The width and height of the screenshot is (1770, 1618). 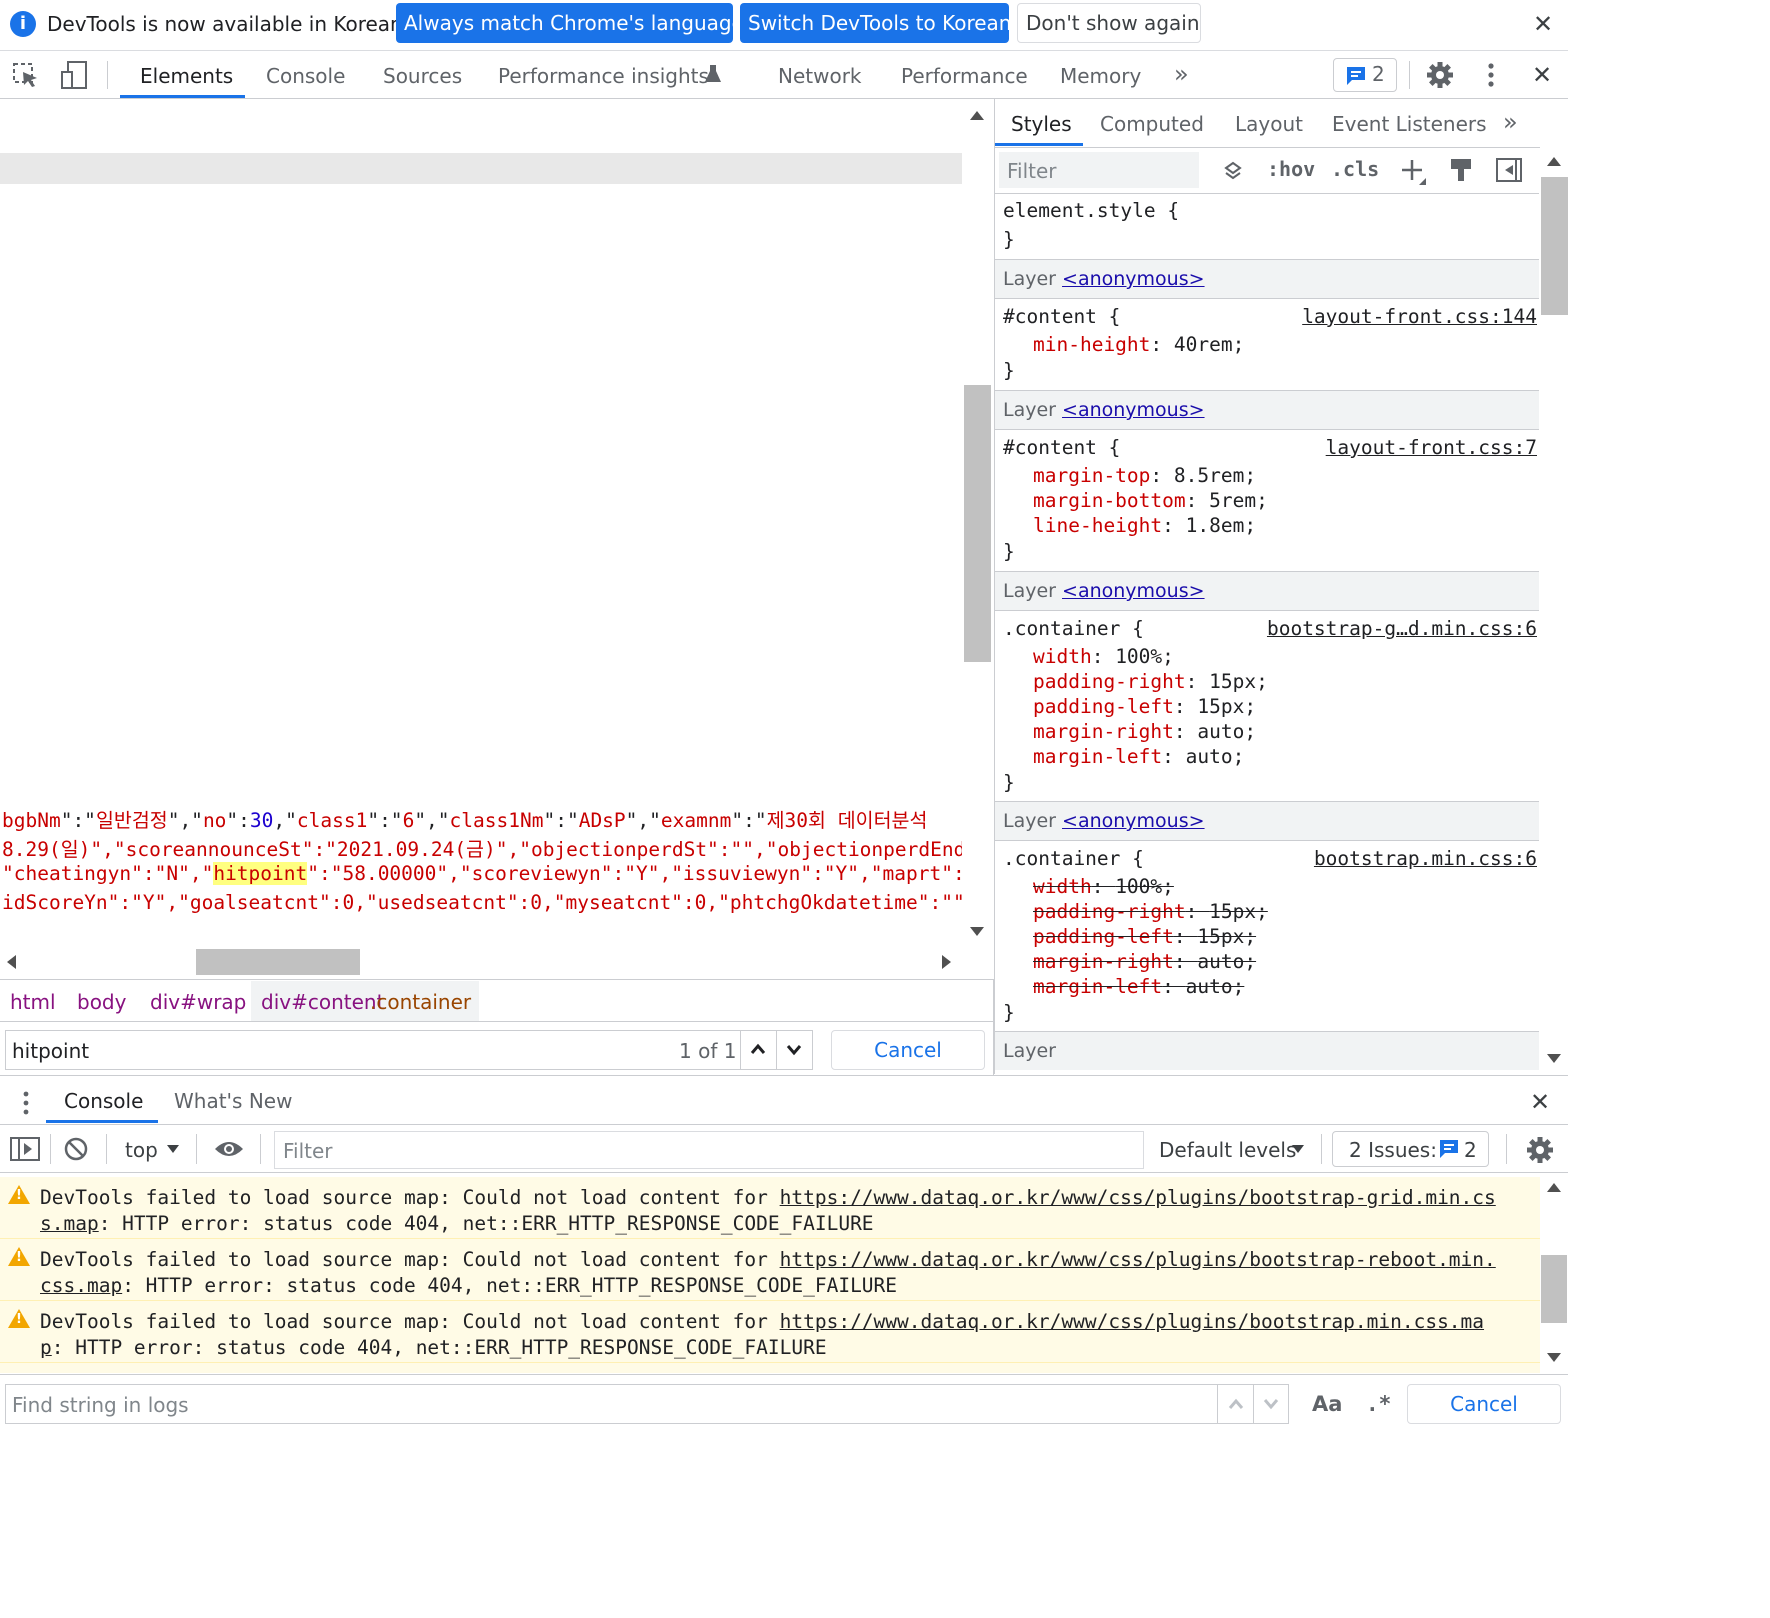 I want to click on regex-toggle: .*, so click(x=1378, y=1404).